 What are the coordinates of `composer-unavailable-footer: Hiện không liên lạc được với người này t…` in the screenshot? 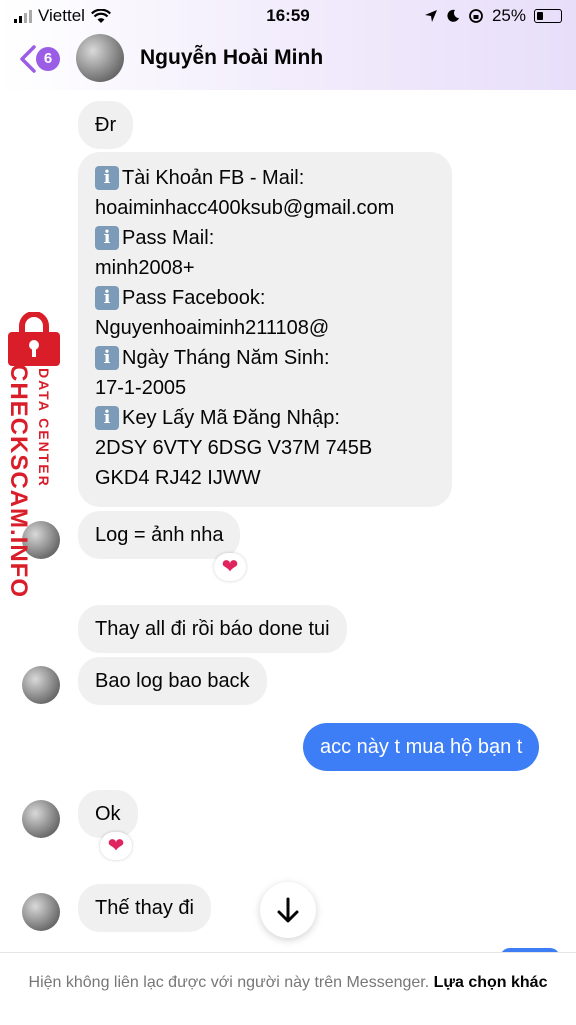 It's located at (288, 988).